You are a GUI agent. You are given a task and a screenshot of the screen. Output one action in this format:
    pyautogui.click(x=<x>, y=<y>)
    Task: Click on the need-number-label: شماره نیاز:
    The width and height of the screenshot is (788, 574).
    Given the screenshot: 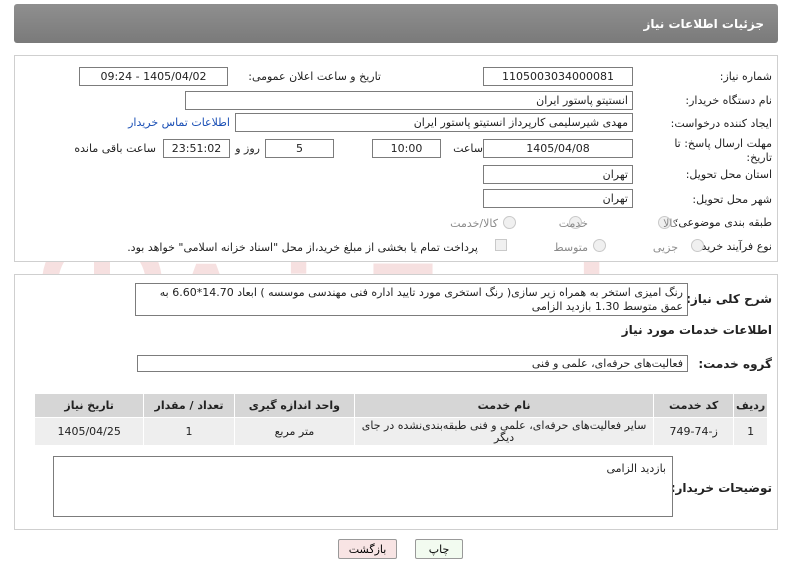 What is the action you would take?
    pyautogui.click(x=745, y=76)
    